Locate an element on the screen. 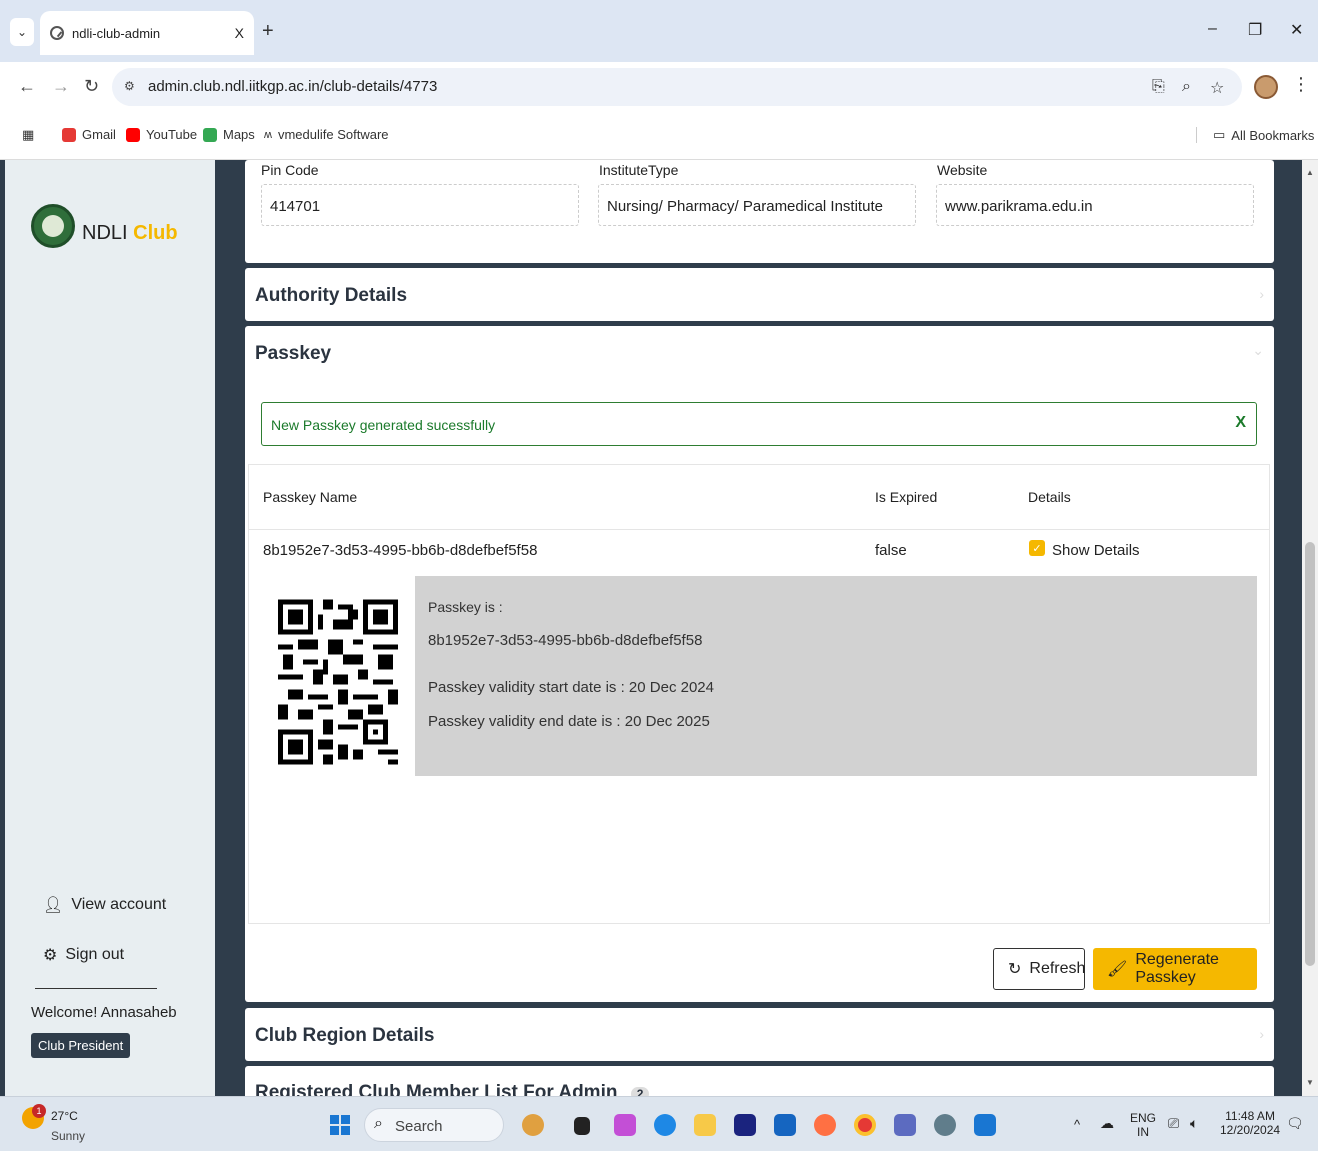 The width and height of the screenshot is (1318, 1151). institute-type-field: Nursing/ Pharmacy/ Paramedical Institute is located at coordinates (757, 205).